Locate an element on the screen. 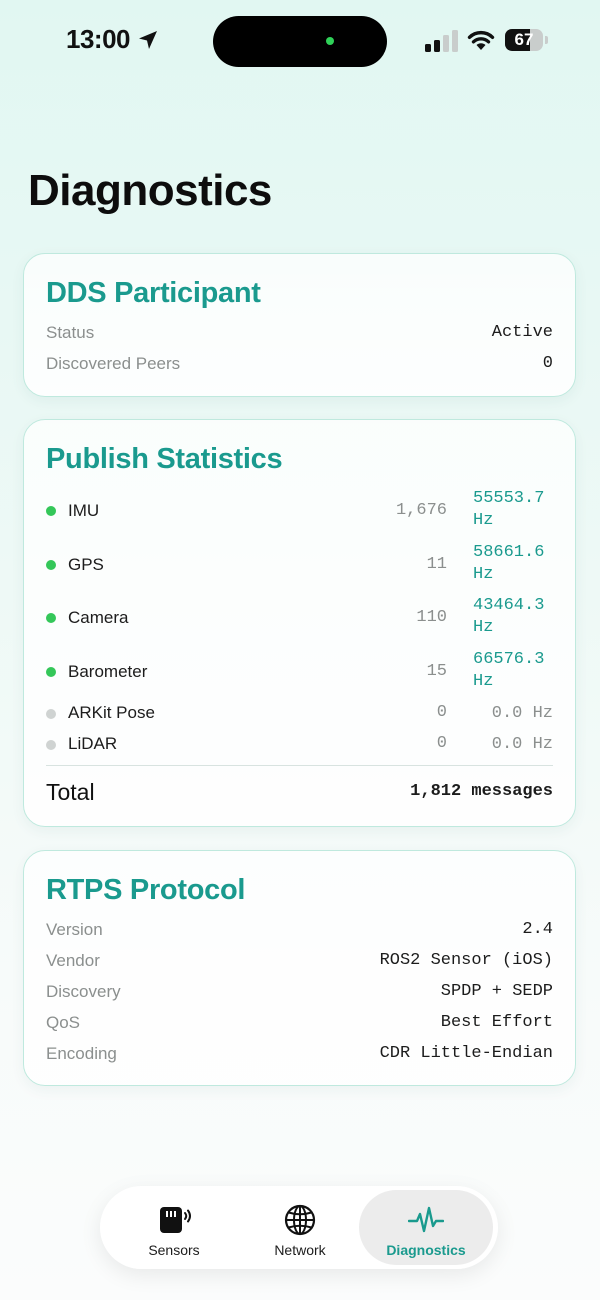  total-value: 1,812 messages is located at coordinates (481, 791).